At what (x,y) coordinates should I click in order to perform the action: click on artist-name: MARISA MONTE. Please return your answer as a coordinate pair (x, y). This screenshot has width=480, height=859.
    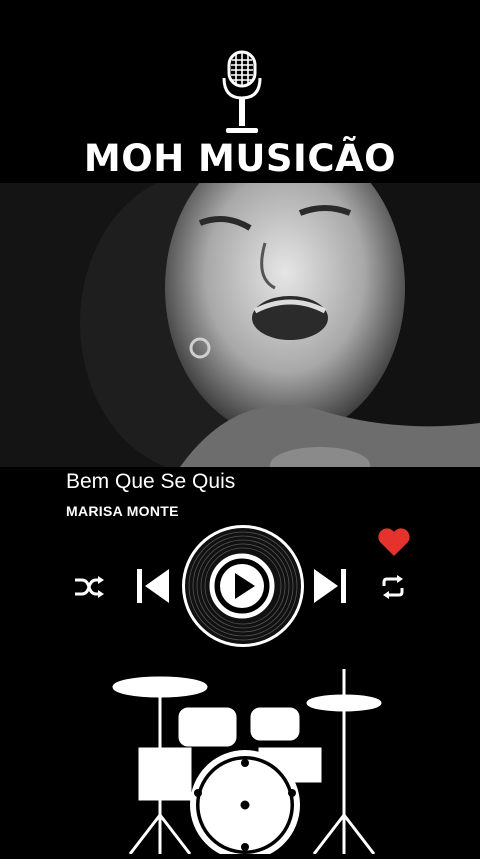
    Looking at the image, I should click on (122, 511).